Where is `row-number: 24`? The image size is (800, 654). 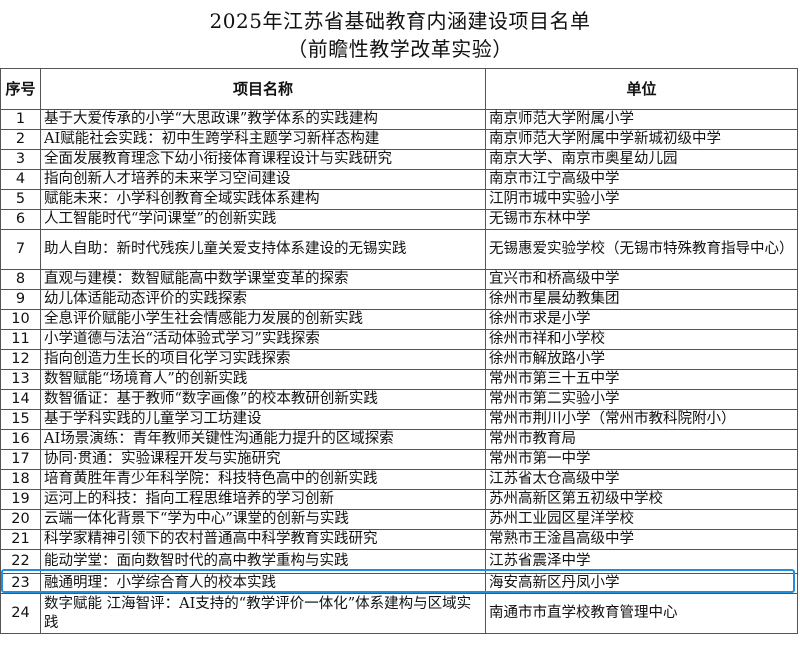
row-number: 24 is located at coordinates (20, 613).